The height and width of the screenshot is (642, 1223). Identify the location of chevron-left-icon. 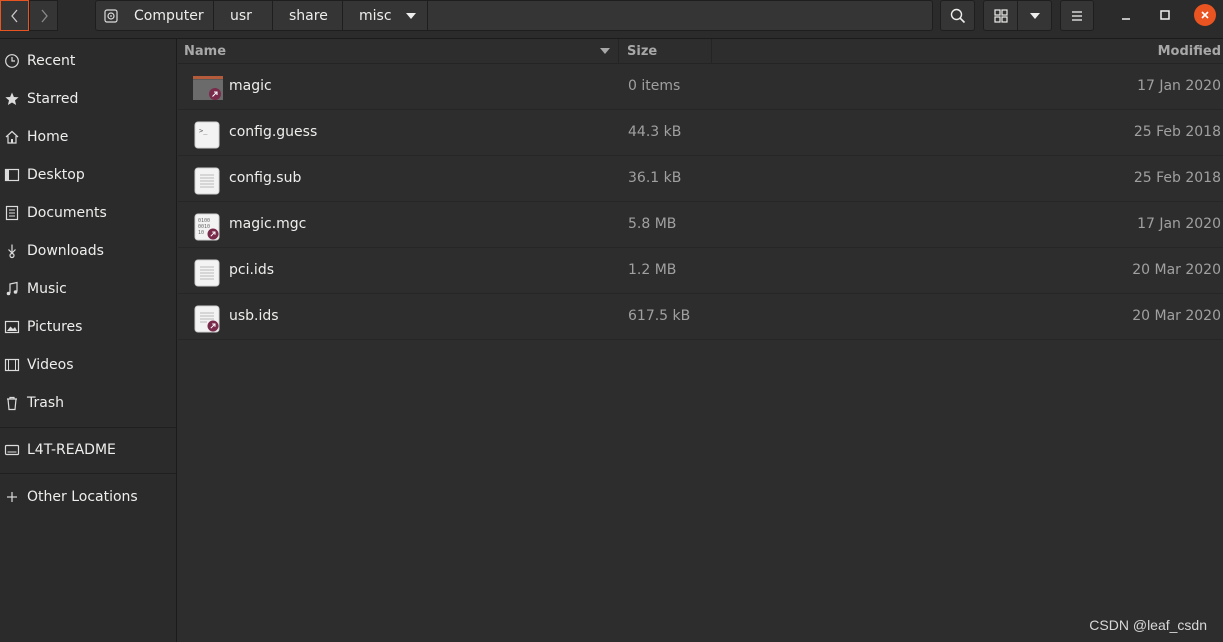
(13, 15).